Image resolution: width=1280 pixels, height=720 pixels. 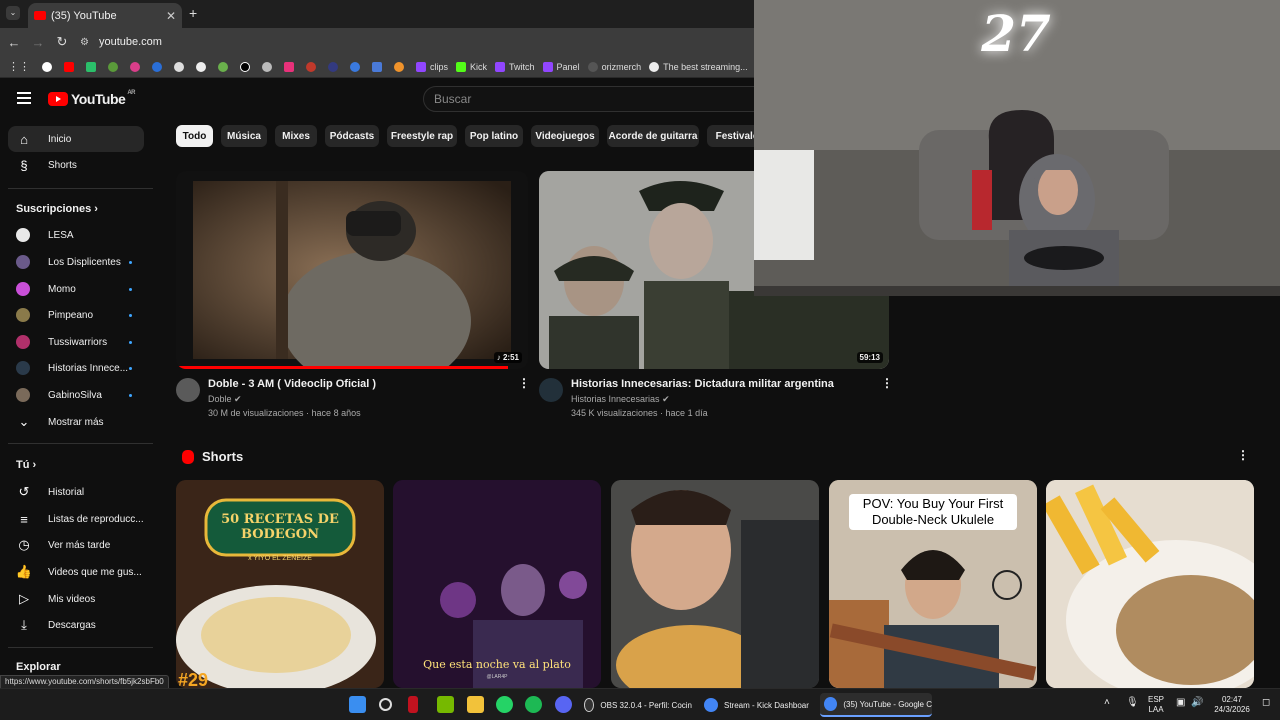 I want to click on spotify-icon, so click(x=533, y=704).